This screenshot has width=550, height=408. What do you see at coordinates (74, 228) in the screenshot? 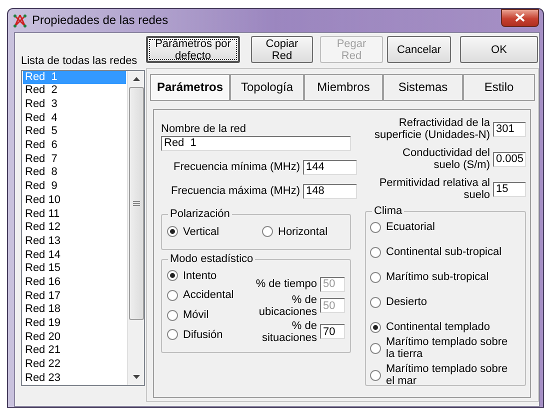
I see `list-item: Red 12` at bounding box center [74, 228].